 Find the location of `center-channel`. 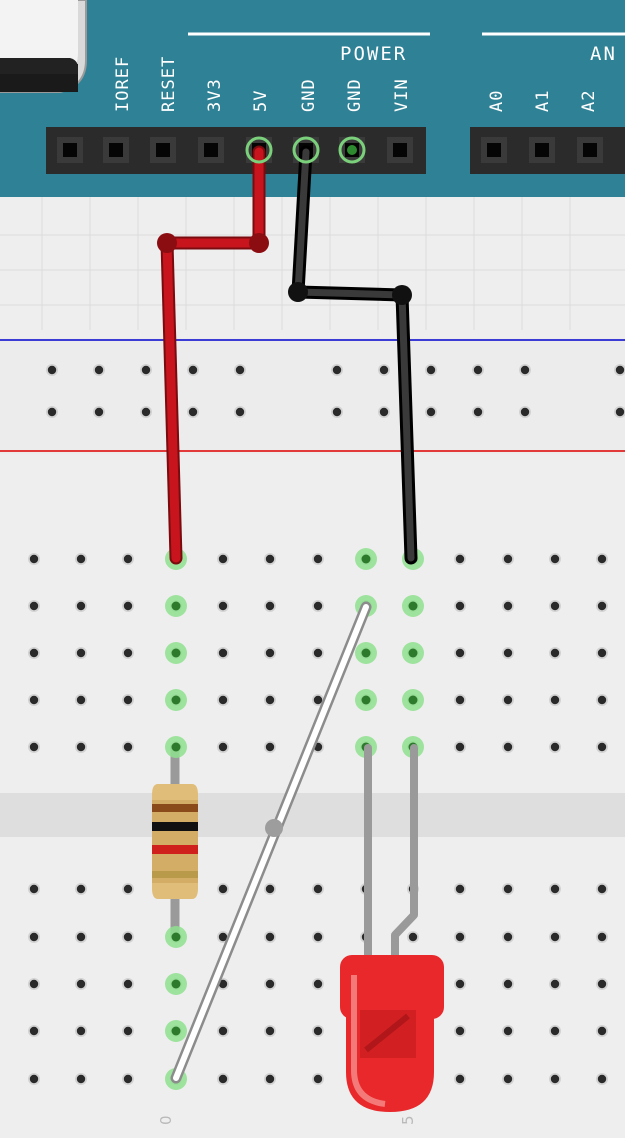

center-channel is located at coordinates (312, 815).